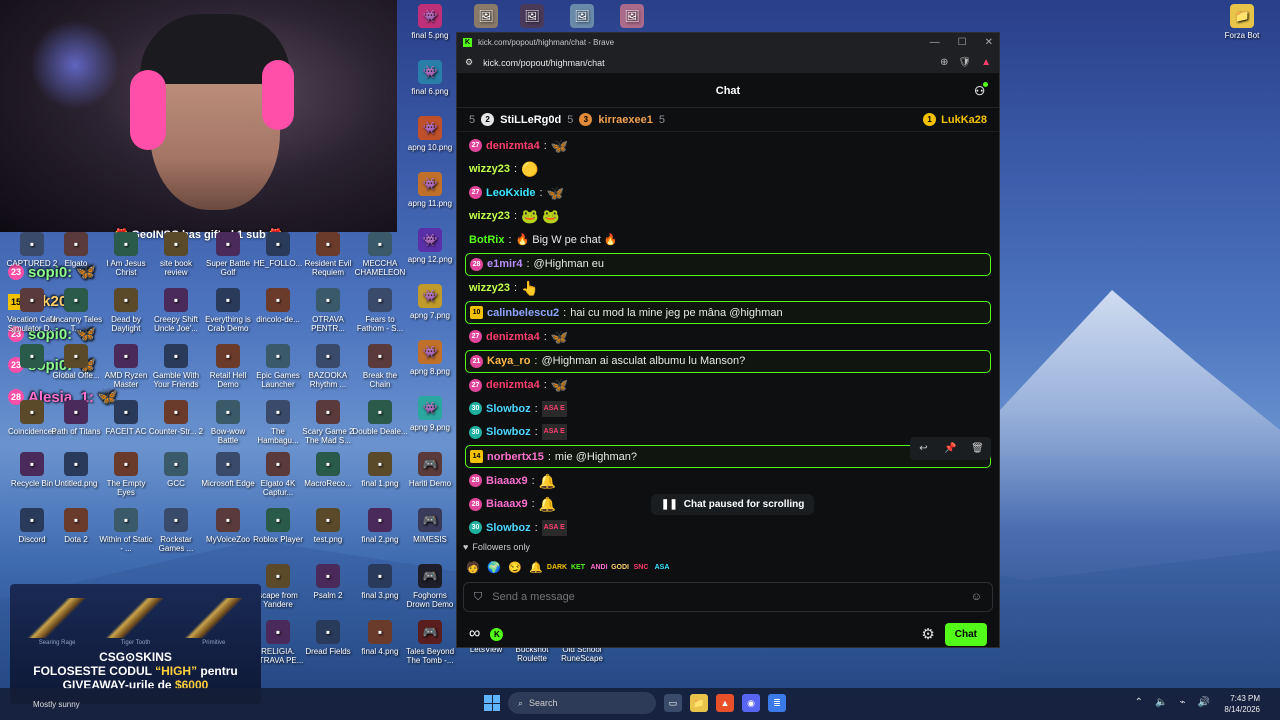 Image resolution: width=1280 pixels, height=720 pixels. I want to click on chat-message: 28 Biaaax9: 🔔, so click(728, 481).